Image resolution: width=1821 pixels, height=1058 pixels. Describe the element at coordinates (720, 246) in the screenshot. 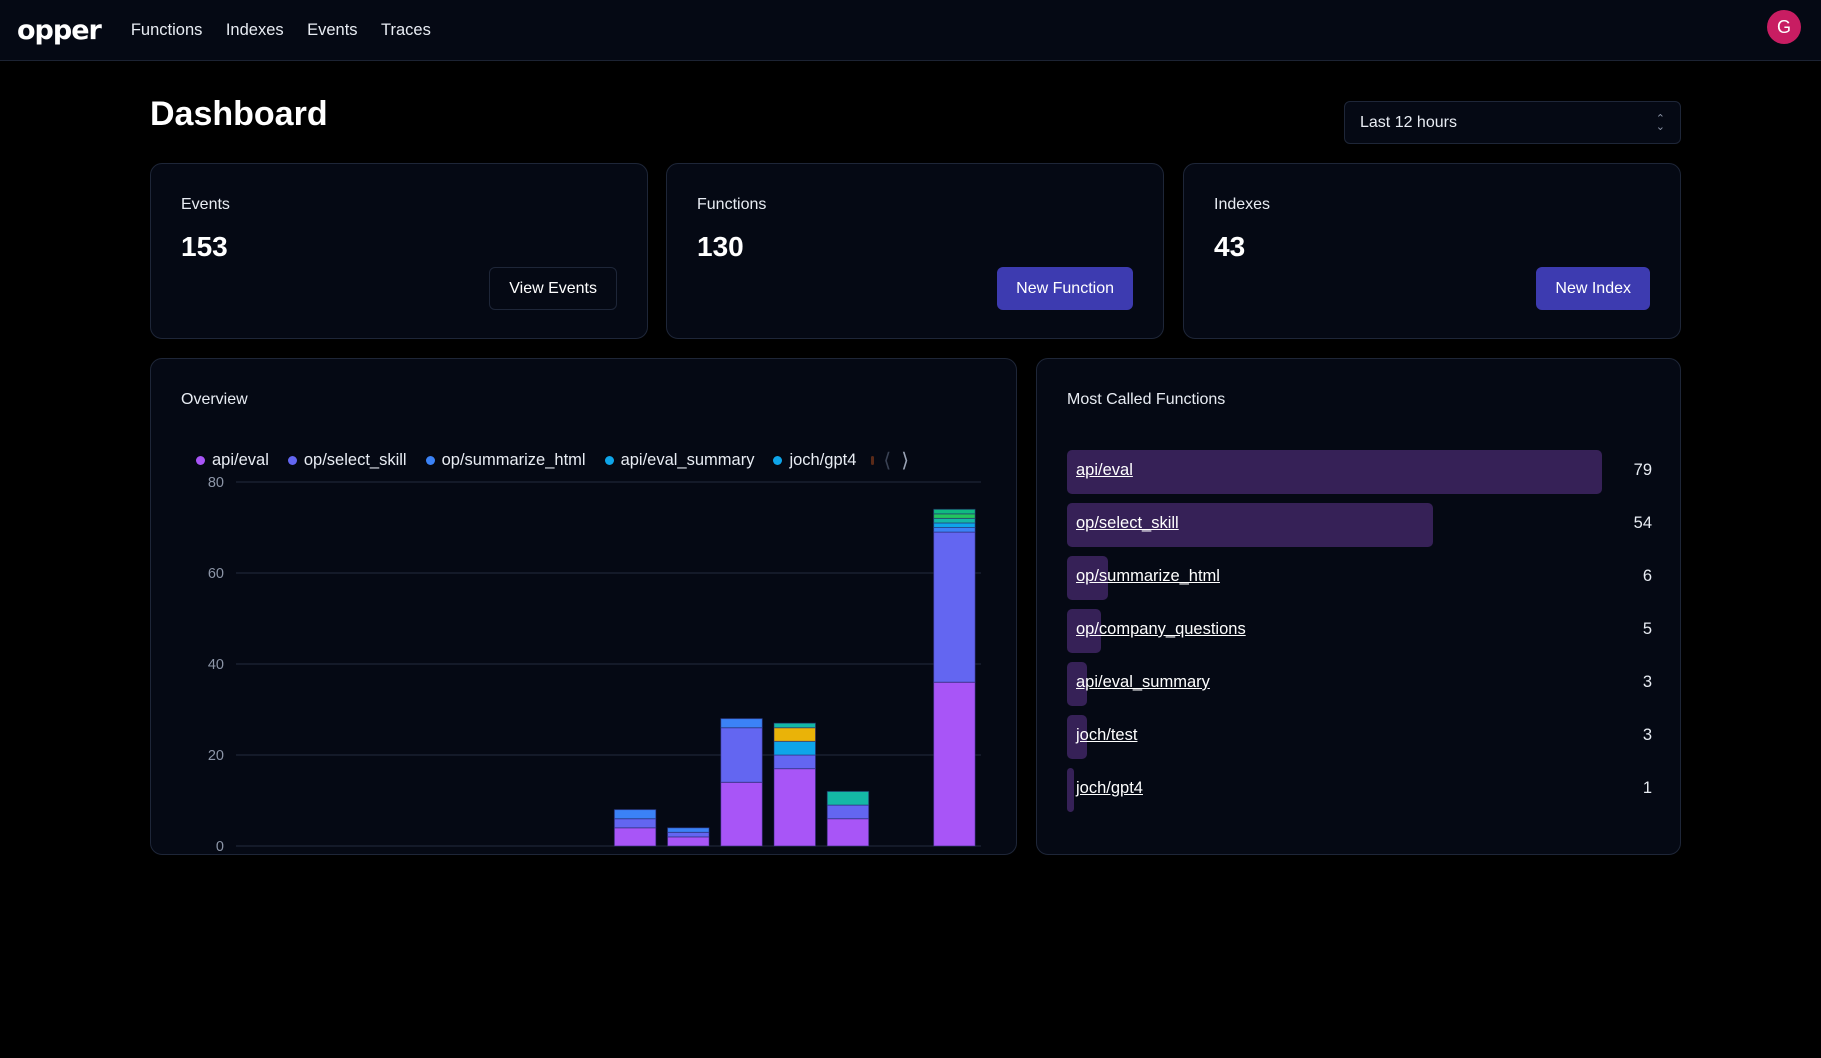

I see `stat-value: 130` at that location.